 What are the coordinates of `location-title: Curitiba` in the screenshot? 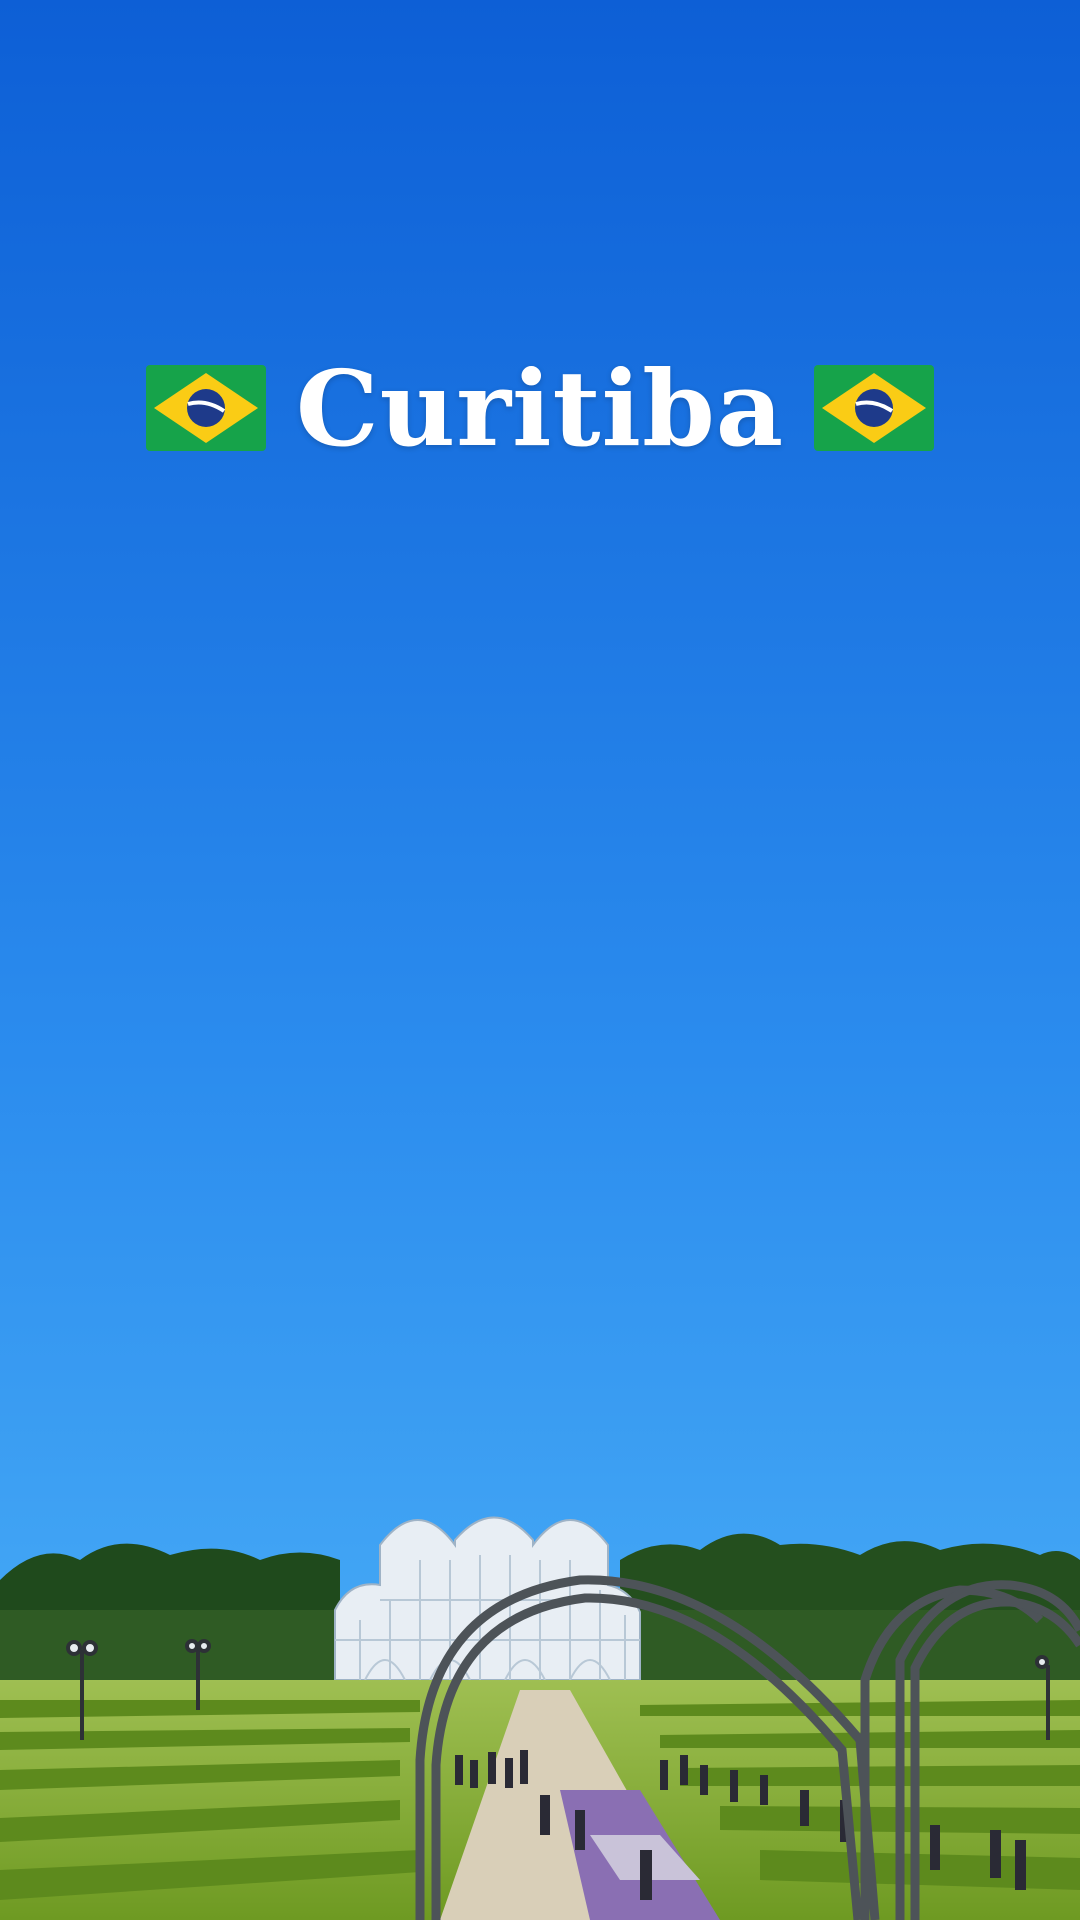 It's located at (540, 408).